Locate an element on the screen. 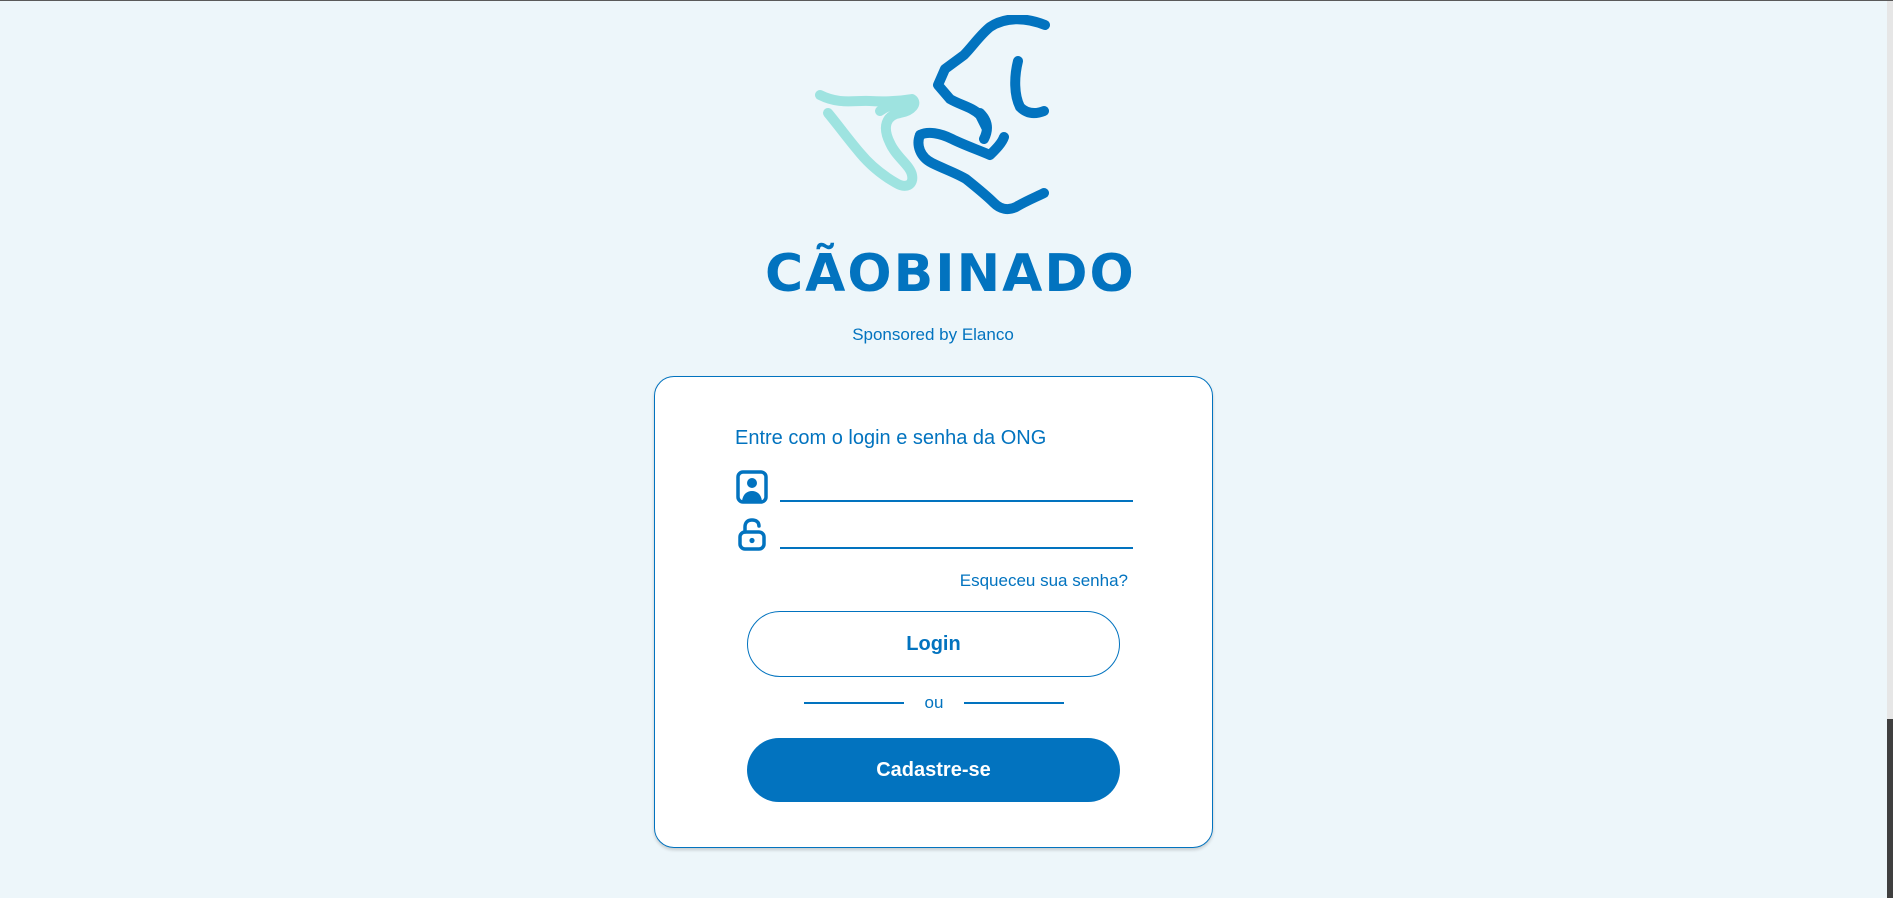  divider-line-right is located at coordinates (1013, 703).